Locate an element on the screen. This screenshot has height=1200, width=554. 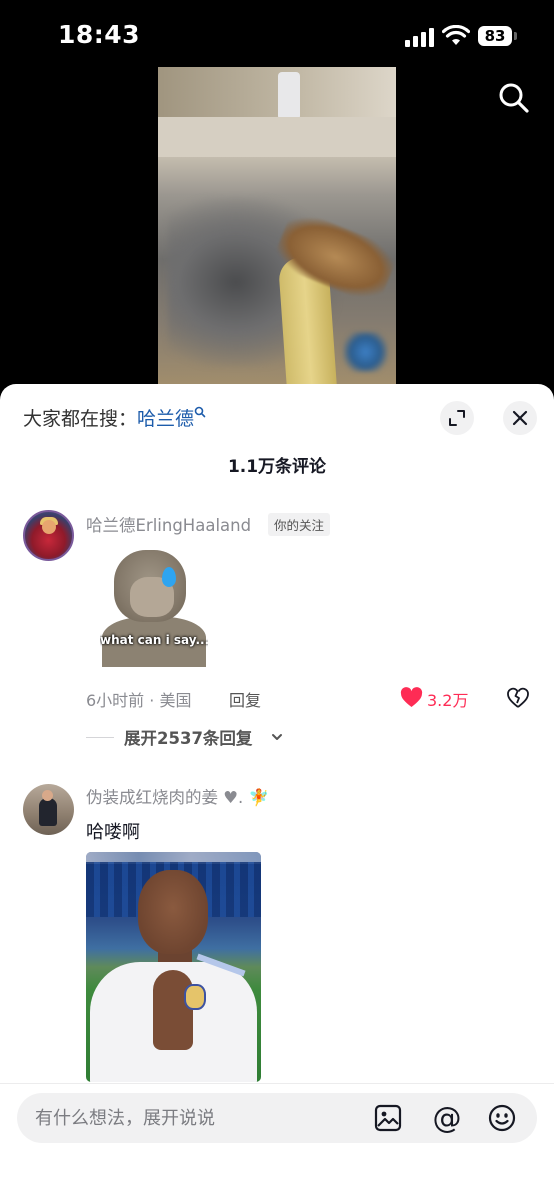
comment-photo is located at coordinates (173, 967).